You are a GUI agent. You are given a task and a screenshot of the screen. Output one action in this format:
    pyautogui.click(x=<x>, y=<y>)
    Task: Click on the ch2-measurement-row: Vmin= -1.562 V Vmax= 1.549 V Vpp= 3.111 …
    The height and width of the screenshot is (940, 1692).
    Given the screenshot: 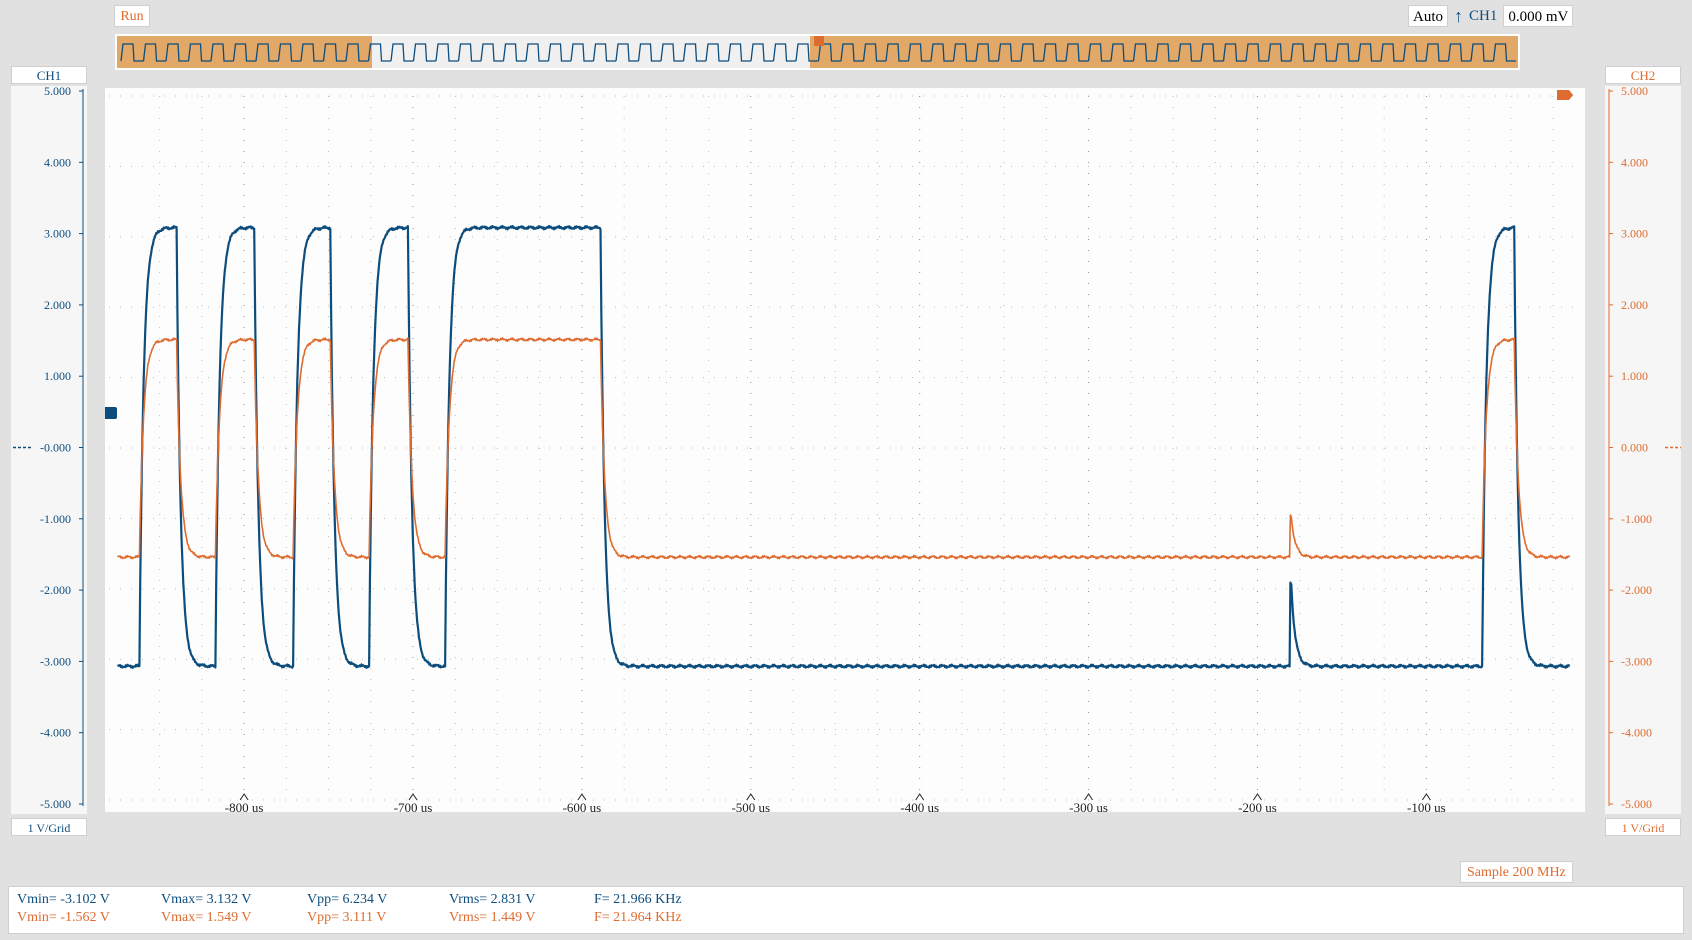 What is the action you would take?
    pyautogui.click(x=846, y=918)
    